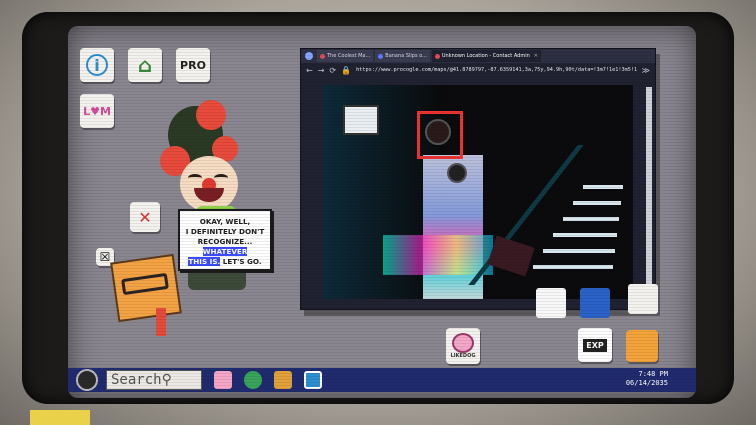 This screenshot has height=425, width=756. I want to click on menu-icon: ≫, so click(646, 70).